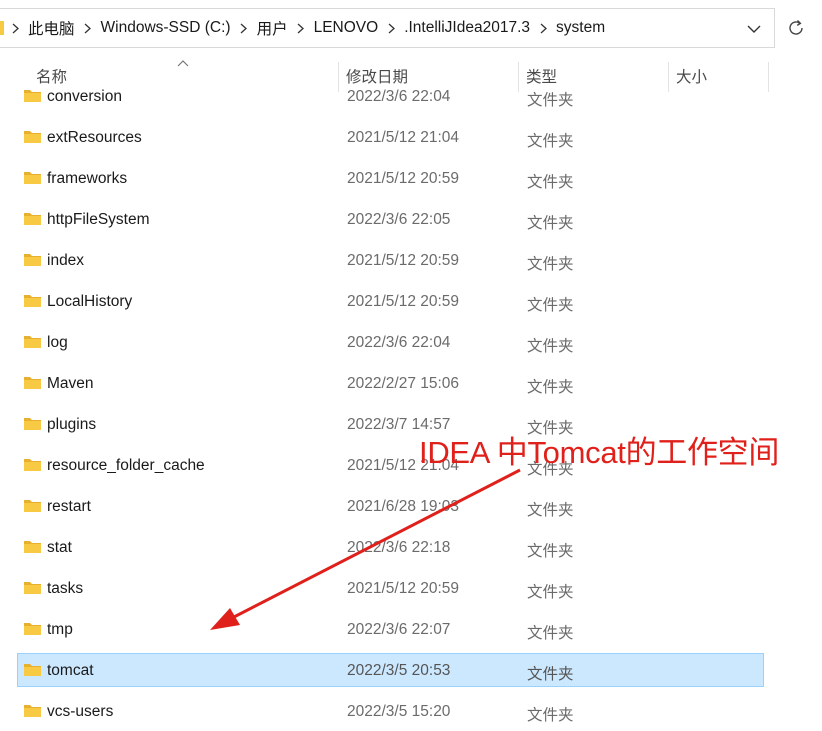  Describe the element at coordinates (70, 670) in the screenshot. I see `file-name: tomcat` at that location.